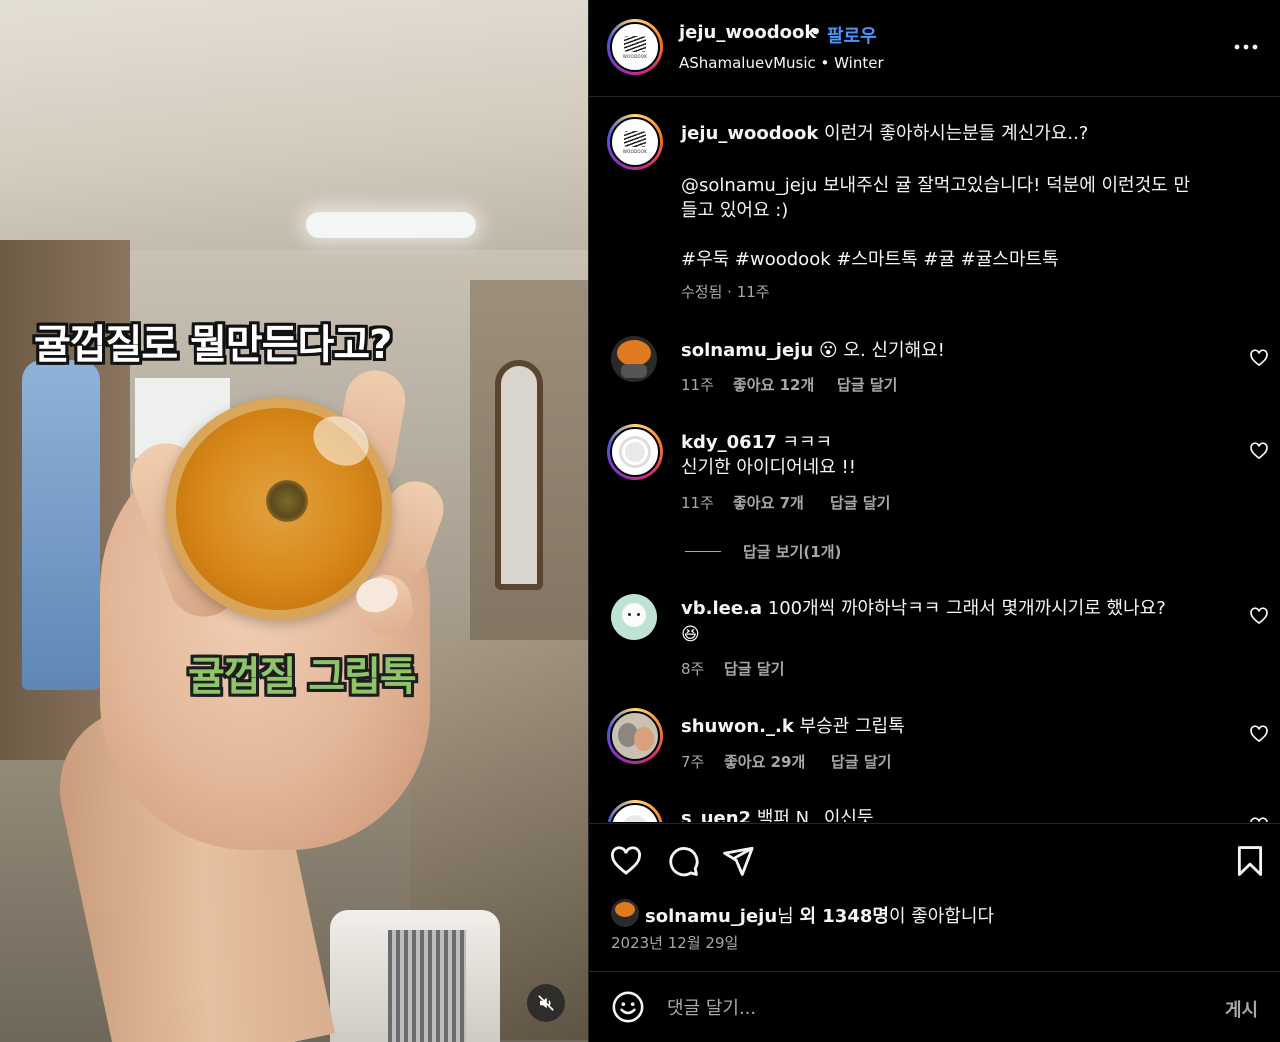 The image size is (1280, 1042). What do you see at coordinates (294, 125) in the screenshot?
I see `photo-ceiling` at bounding box center [294, 125].